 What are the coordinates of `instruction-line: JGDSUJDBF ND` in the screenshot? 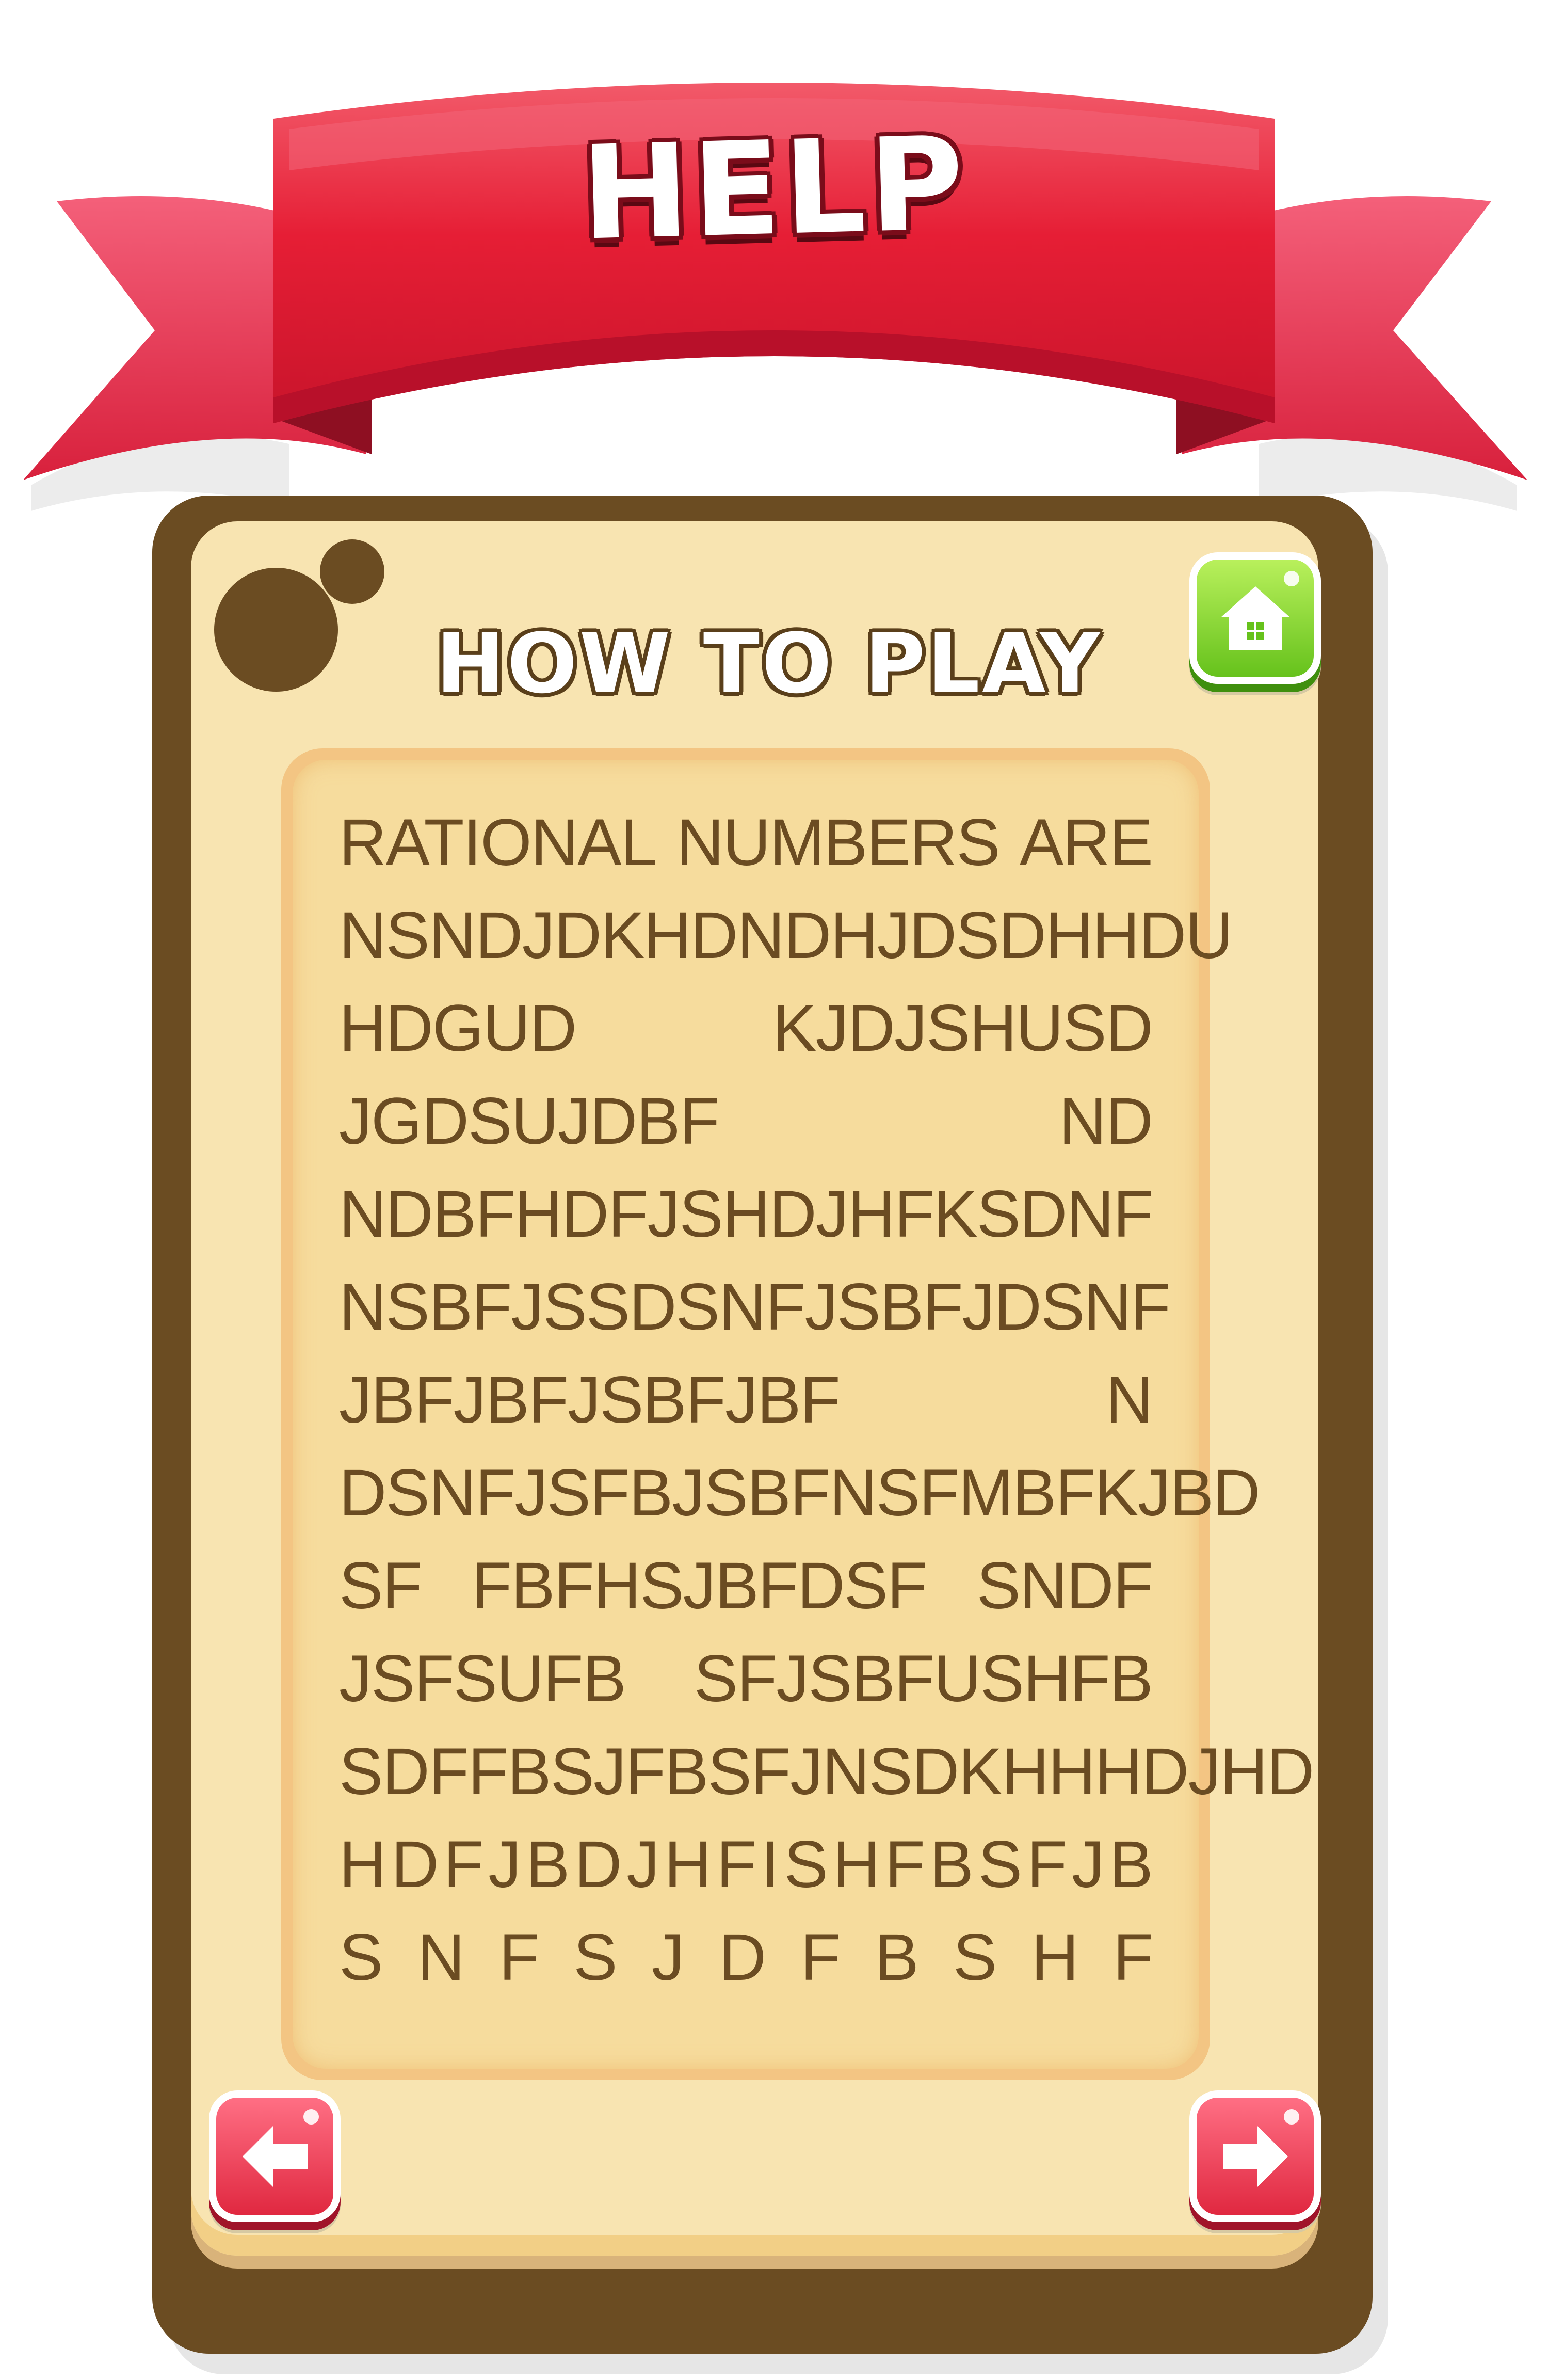 It's located at (746, 1121).